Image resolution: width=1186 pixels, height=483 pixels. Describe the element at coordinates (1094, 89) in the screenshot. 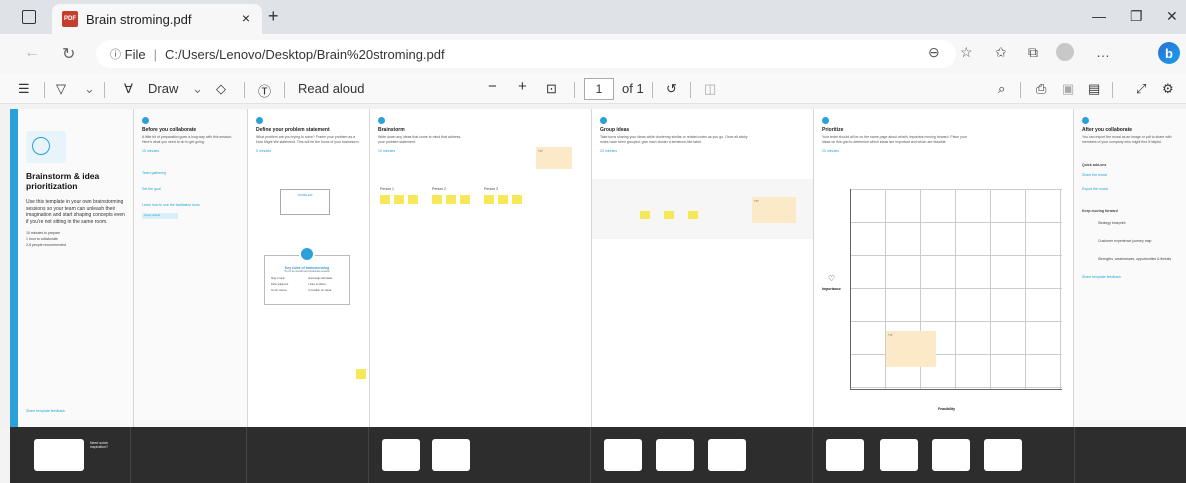

I see `save-as-icon: ▤` at that location.